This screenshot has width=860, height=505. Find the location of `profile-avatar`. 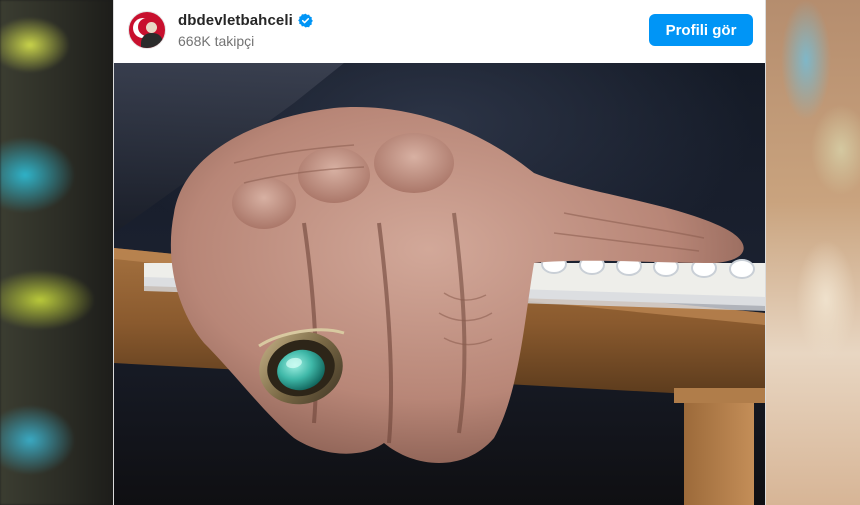

profile-avatar is located at coordinates (147, 30).